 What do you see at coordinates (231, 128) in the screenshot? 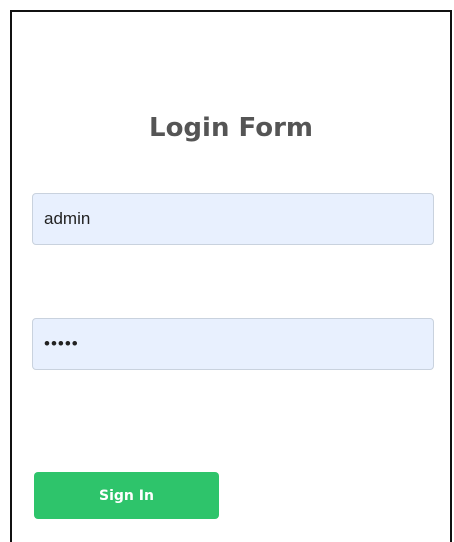
I see `form-title: Login Form` at bounding box center [231, 128].